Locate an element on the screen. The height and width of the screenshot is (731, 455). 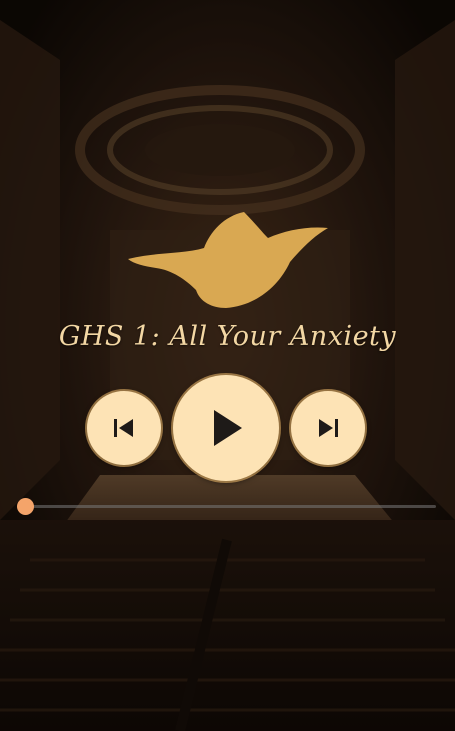
skip-next-icon is located at coordinates (328, 428).